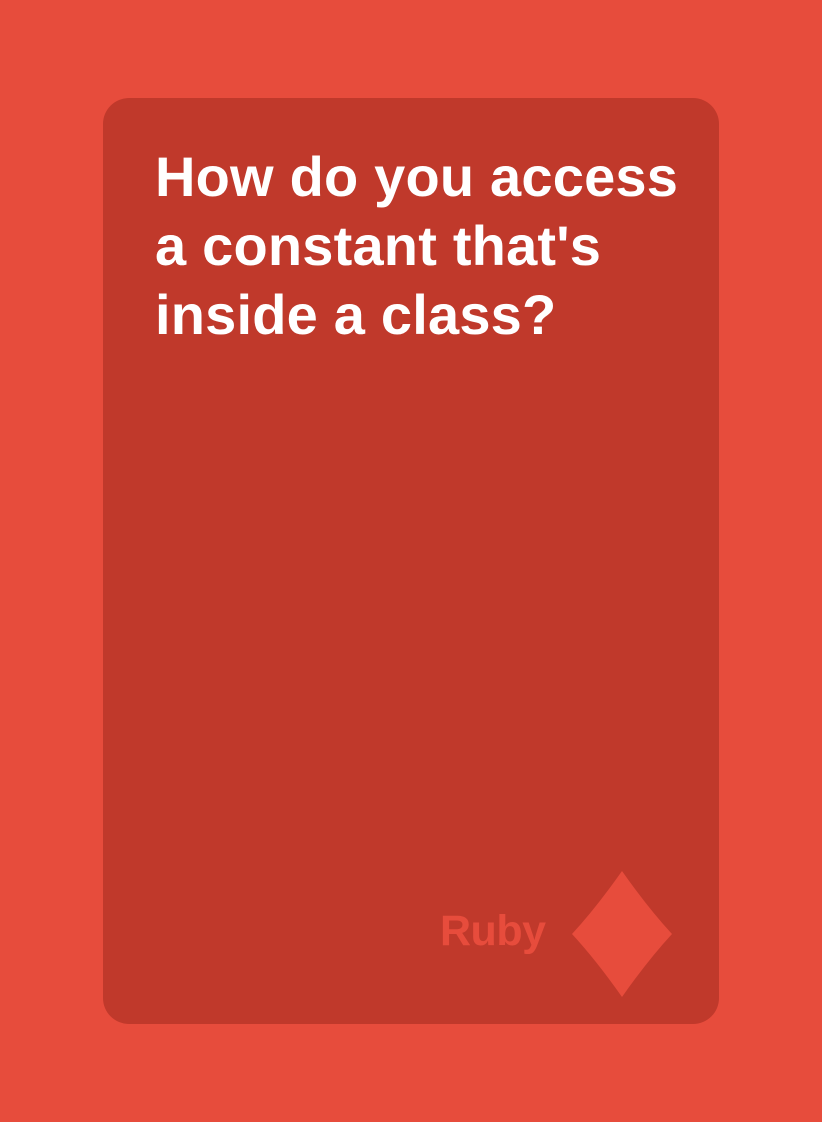 The width and height of the screenshot is (822, 1122). Describe the element at coordinates (493, 931) in the screenshot. I see `deck-label: Ruby` at that location.